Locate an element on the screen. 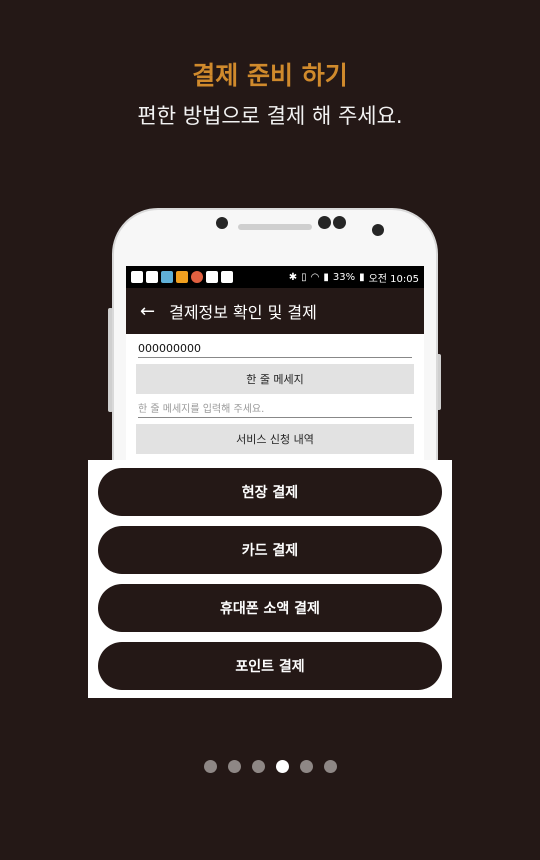  mobile-payment-button: 휴대폰 소액 결제 is located at coordinates (270, 608).